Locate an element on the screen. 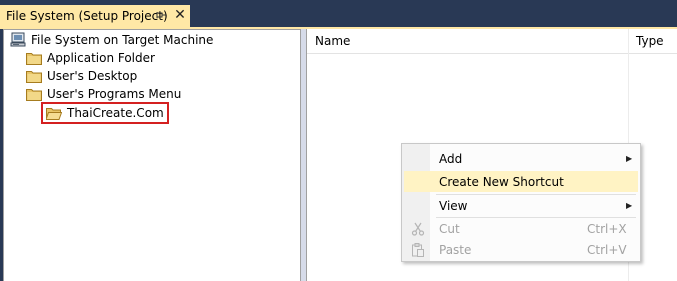 The width and height of the screenshot is (677, 281). tree-node-application-folder: Application Folder is located at coordinates (90, 58).